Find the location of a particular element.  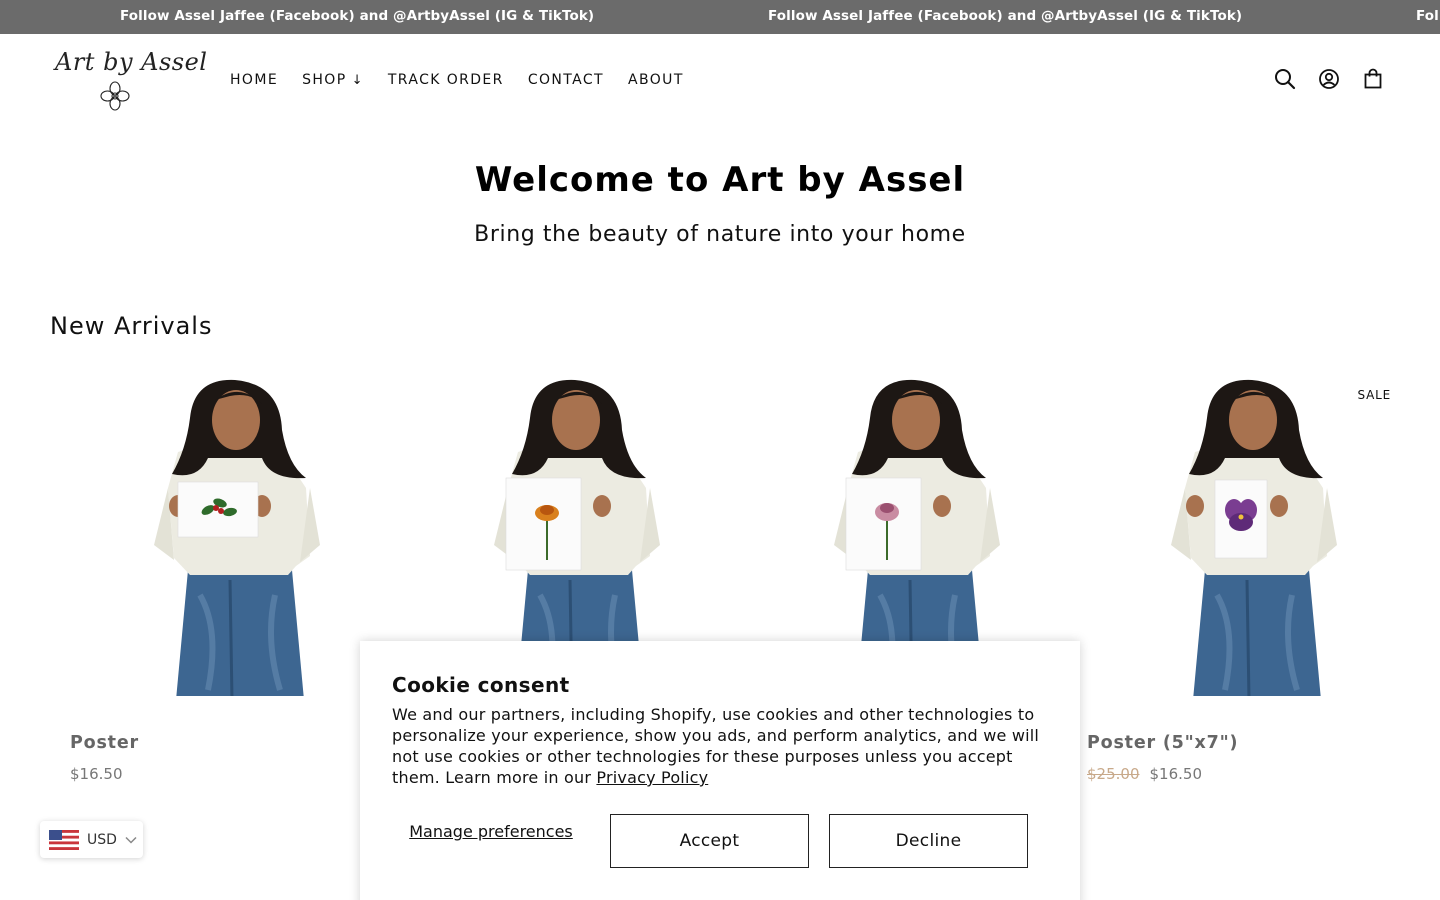

arrow-down-icon: ↓ is located at coordinates (357, 80).